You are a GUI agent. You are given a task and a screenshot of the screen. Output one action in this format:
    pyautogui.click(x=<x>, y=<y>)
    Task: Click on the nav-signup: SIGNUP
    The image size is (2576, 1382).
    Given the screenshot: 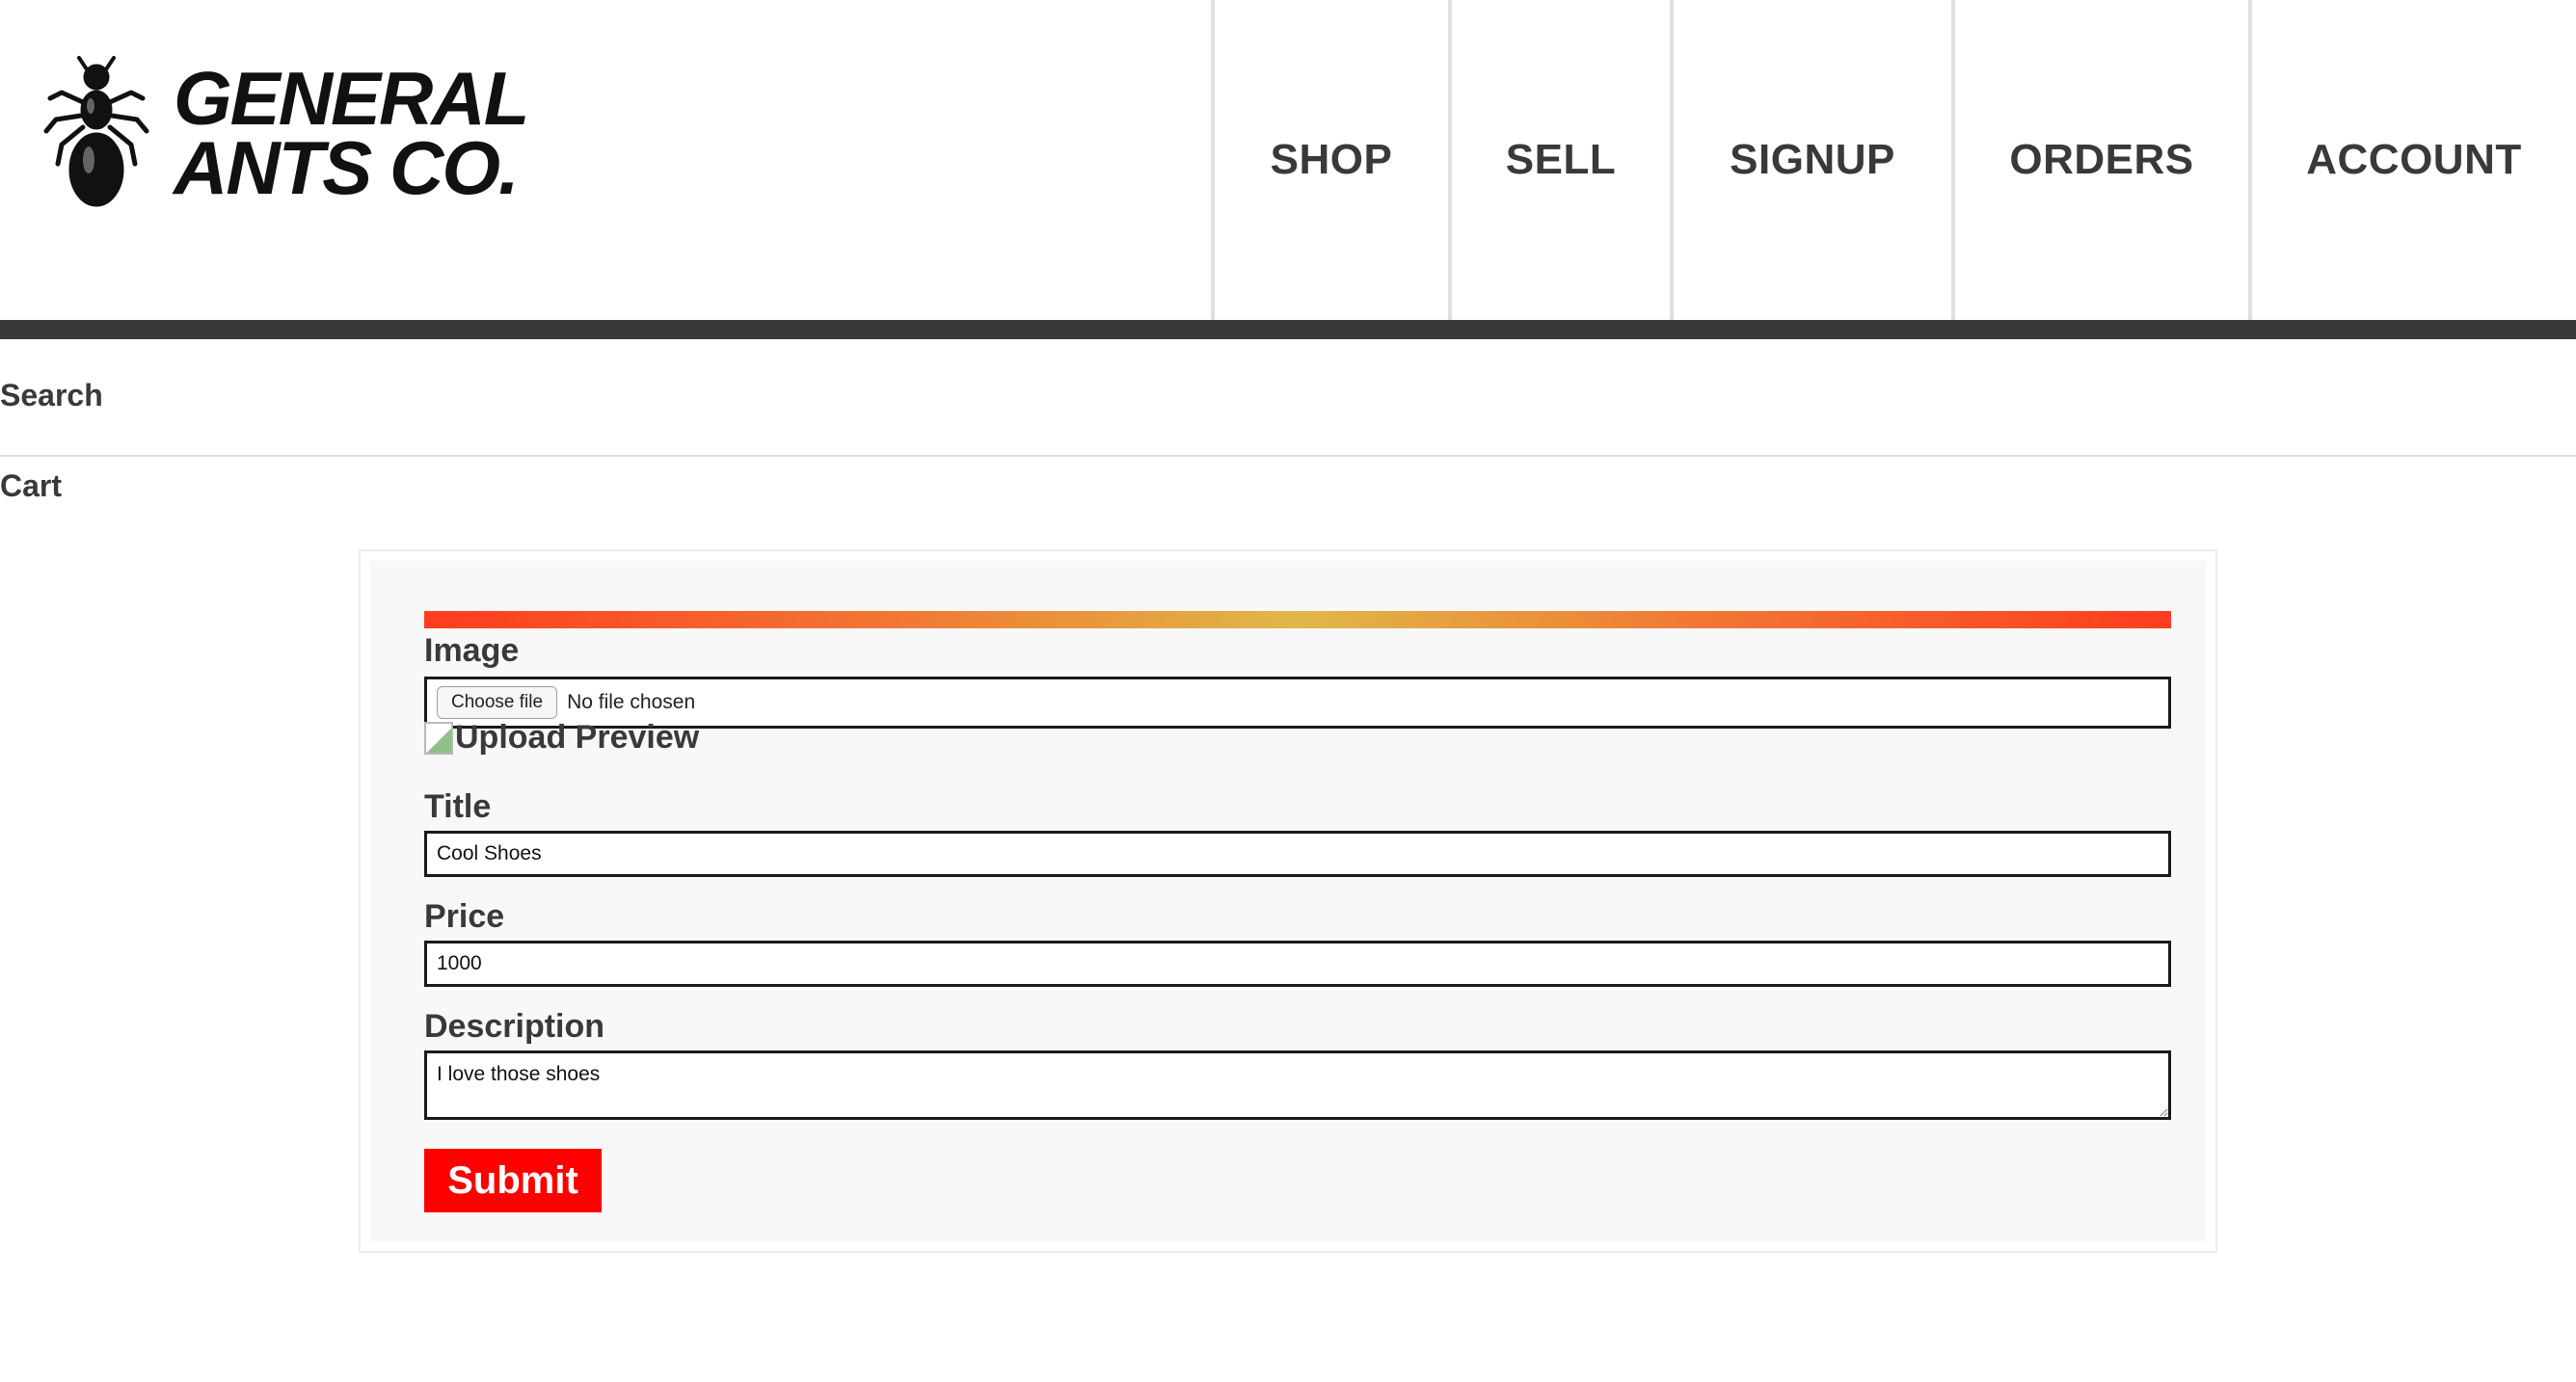 What is the action you would take?
    pyautogui.click(x=1811, y=160)
    